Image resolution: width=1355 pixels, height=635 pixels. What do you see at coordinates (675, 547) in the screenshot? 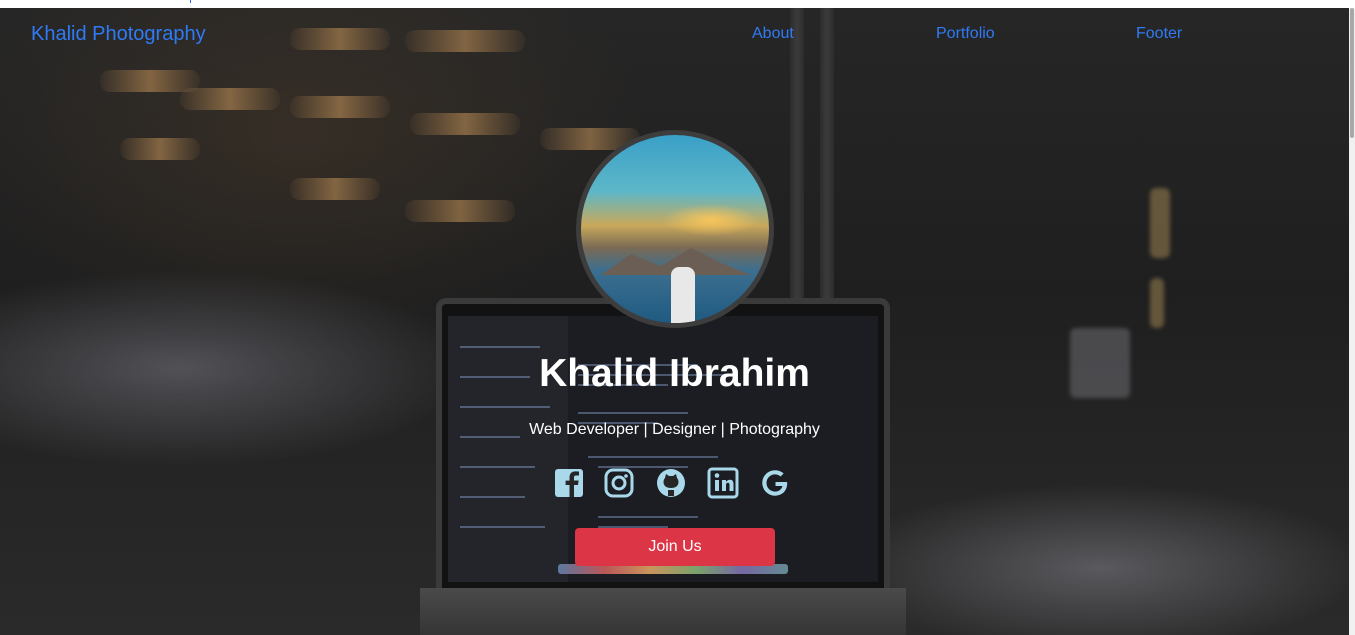
I see `join-us-button: Join Us` at bounding box center [675, 547].